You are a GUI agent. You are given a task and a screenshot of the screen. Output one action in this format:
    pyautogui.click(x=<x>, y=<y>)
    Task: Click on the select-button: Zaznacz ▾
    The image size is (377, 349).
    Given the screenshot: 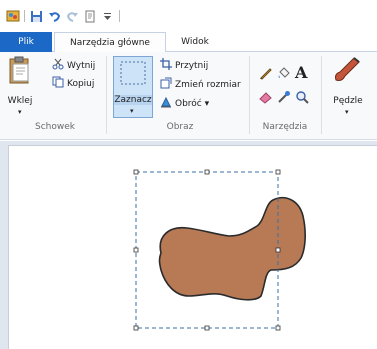 What is the action you would take?
    pyautogui.click(x=133, y=87)
    